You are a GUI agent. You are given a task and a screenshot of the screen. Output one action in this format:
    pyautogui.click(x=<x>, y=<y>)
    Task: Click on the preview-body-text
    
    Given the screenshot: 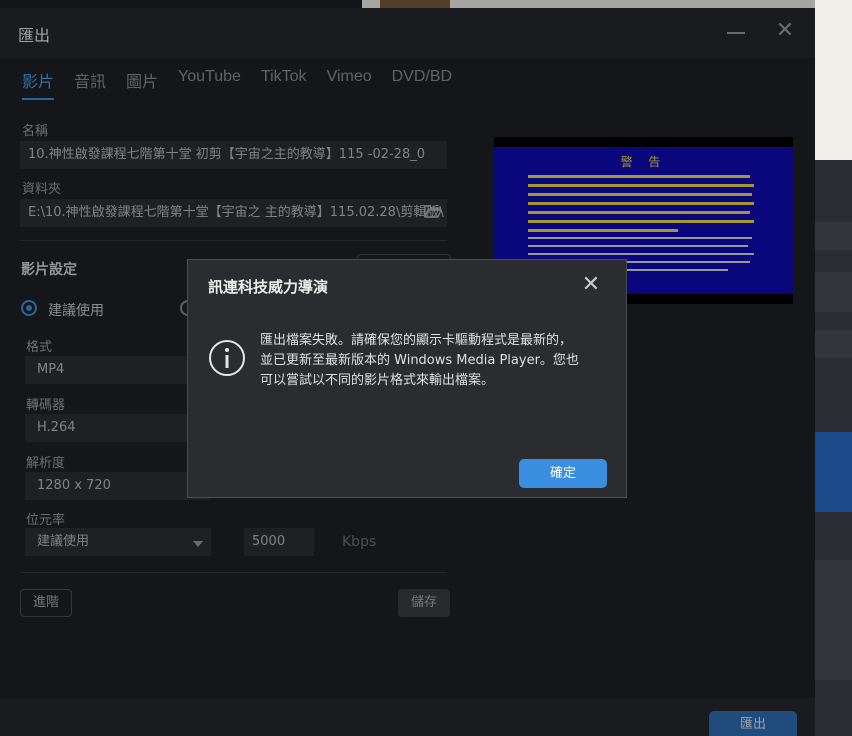 What is the action you would take?
    pyautogui.click(x=641, y=203)
    